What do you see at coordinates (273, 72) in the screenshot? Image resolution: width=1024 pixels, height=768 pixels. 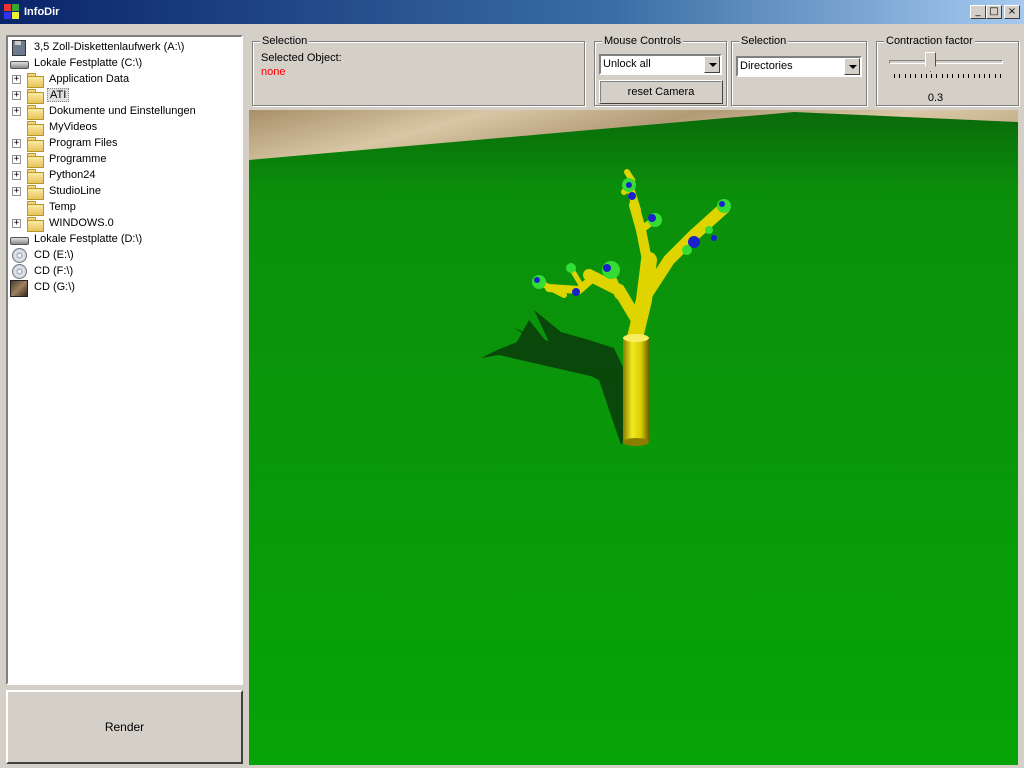 I see `selected-object-value: none` at bounding box center [273, 72].